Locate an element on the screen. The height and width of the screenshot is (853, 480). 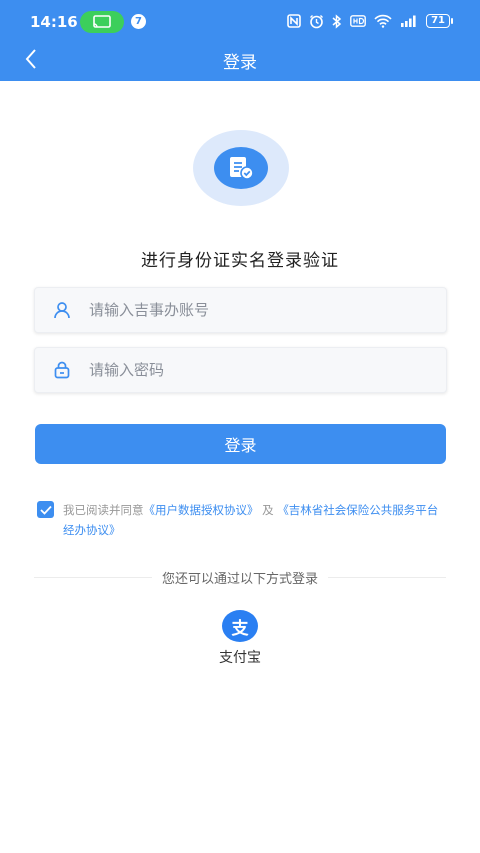
alarm-icon is located at coordinates (316, 21).